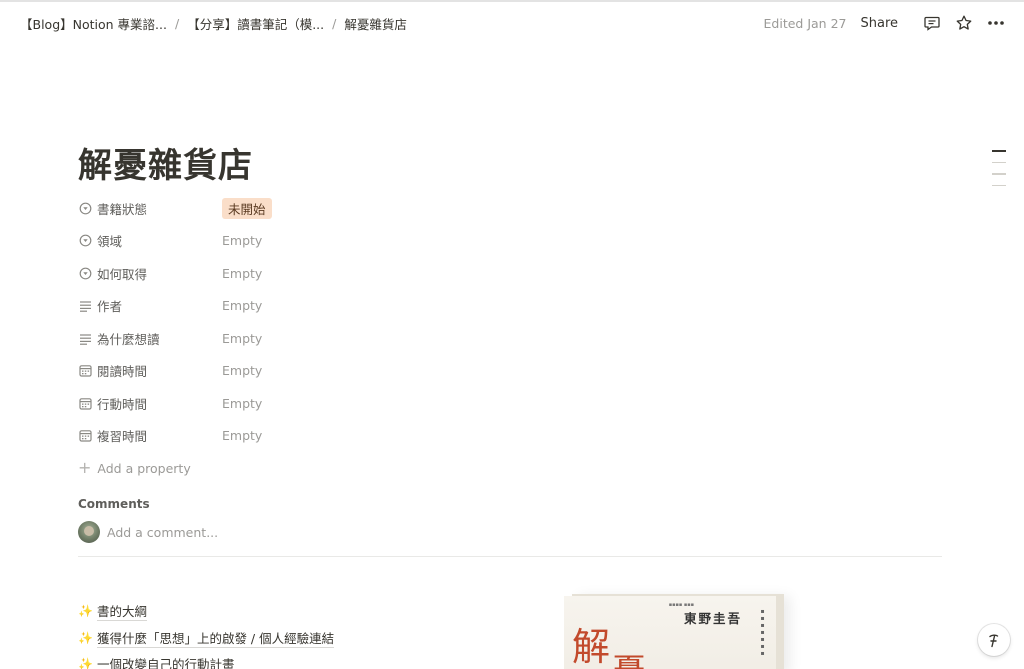  I want to click on property-label: 書籍狀態, so click(122, 209).